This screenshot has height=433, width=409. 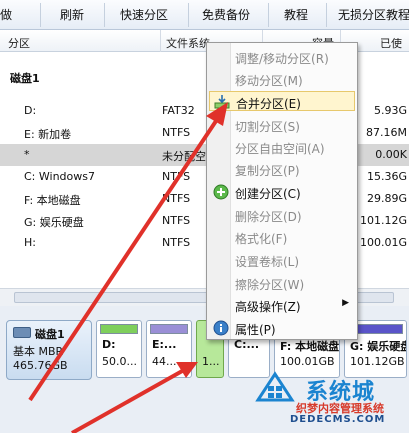 I want to click on menu-item-free-space: 分区自由空间(A), so click(x=282, y=147).